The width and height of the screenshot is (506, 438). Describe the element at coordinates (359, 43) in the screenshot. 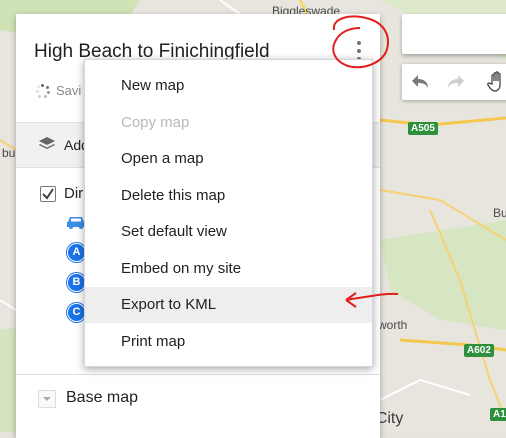

I see `more-vert-icon` at that location.